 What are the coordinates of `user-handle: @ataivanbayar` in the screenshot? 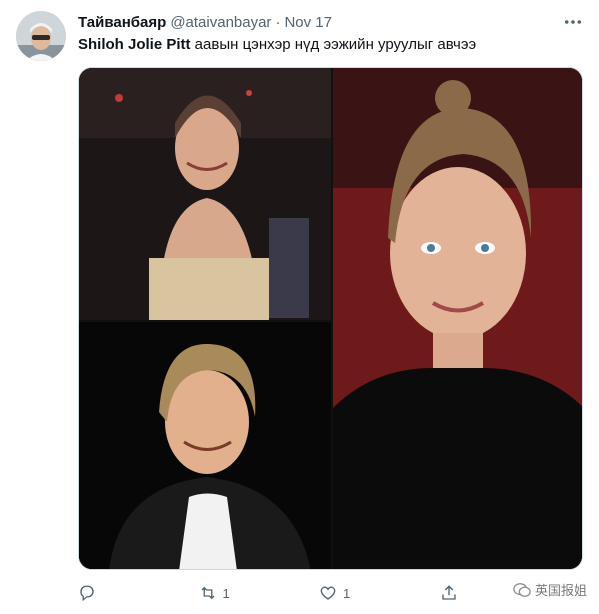 It's located at (220, 22).